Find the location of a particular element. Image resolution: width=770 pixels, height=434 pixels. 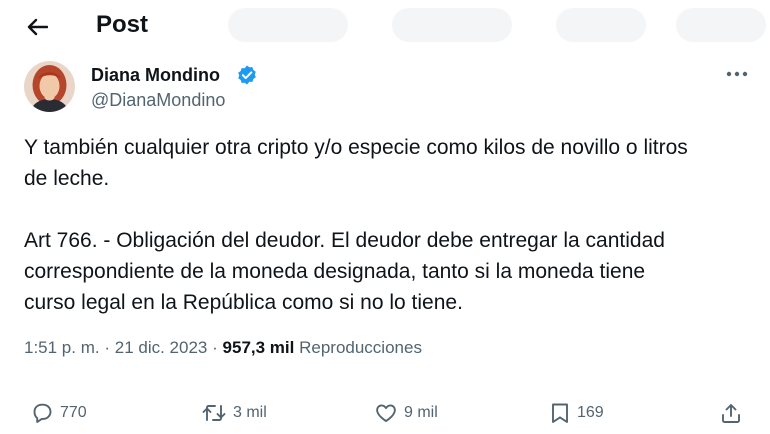

more-options-button is located at coordinates (737, 74).